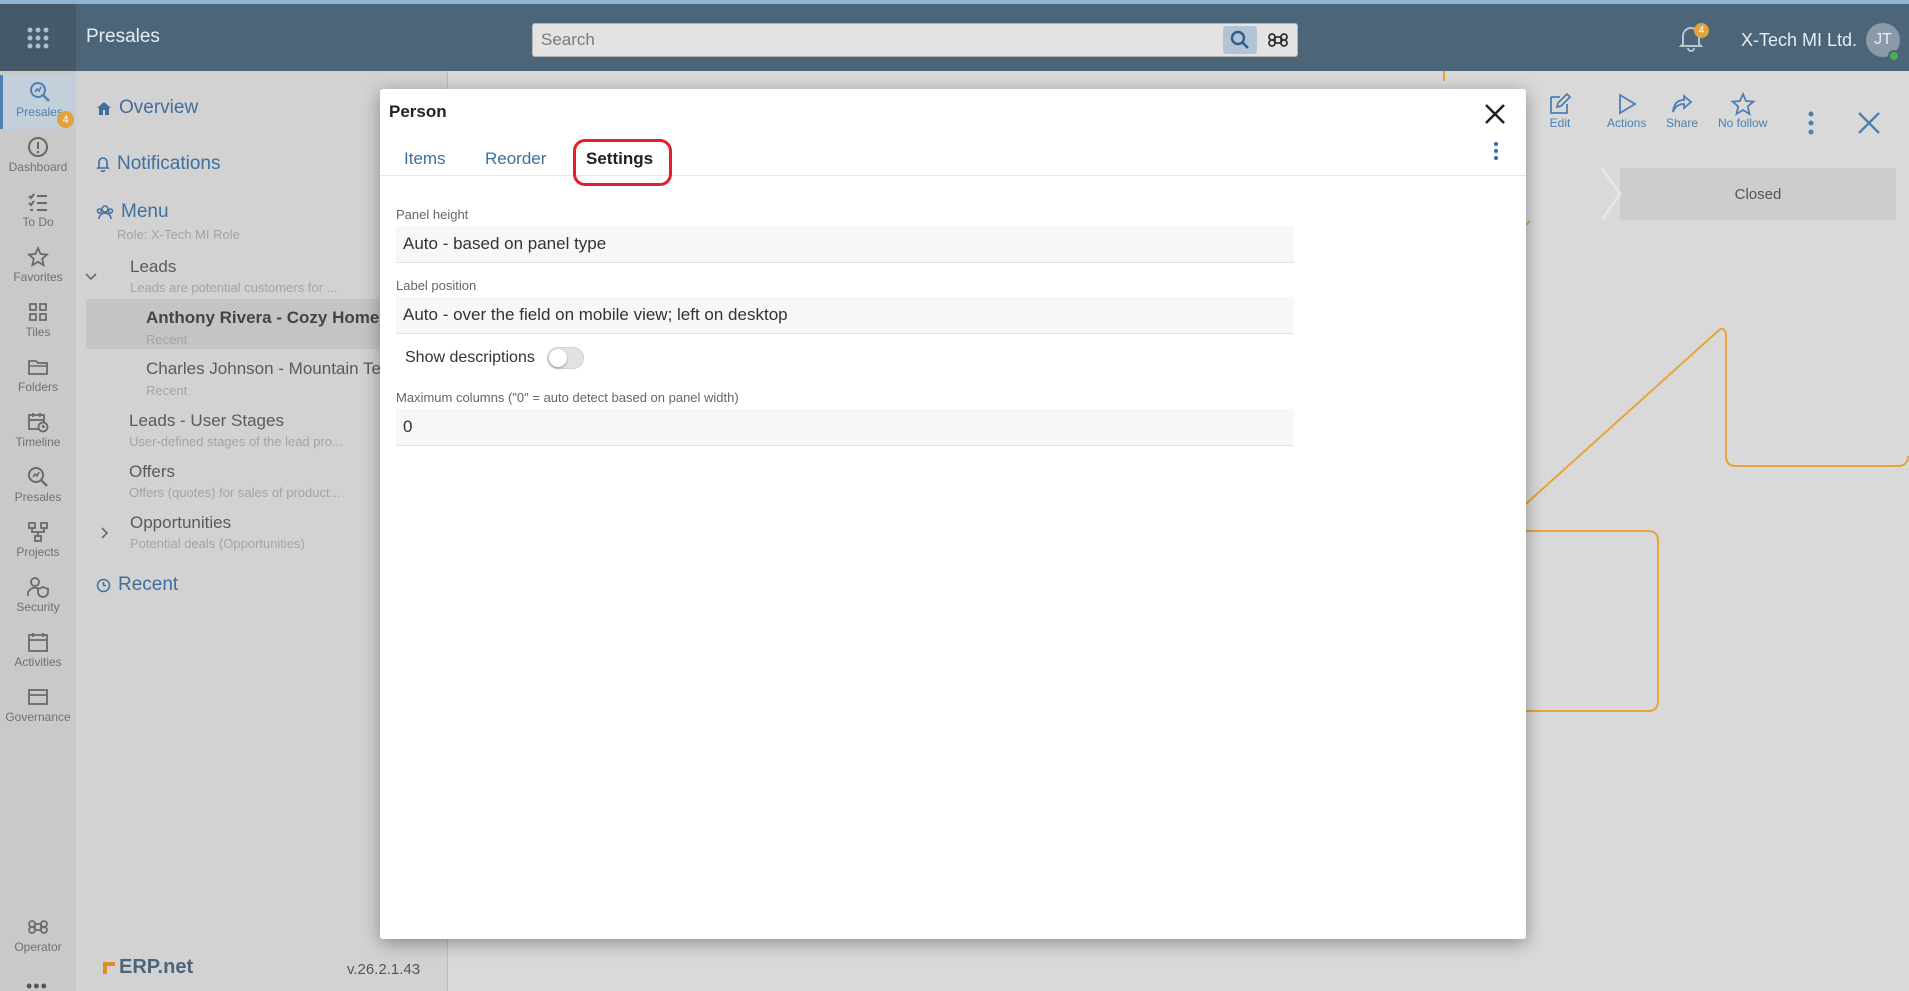  Describe the element at coordinates (1561, 103) in the screenshot. I see `edit-icon` at that location.